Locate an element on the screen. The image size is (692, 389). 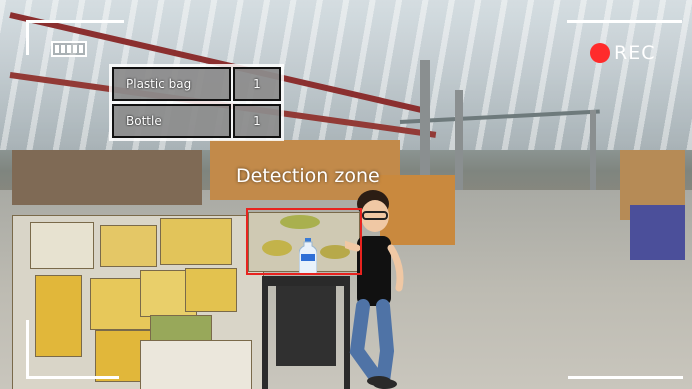
counter-label-plastic-bag: Plastic bag is located at coordinates (171, 84).